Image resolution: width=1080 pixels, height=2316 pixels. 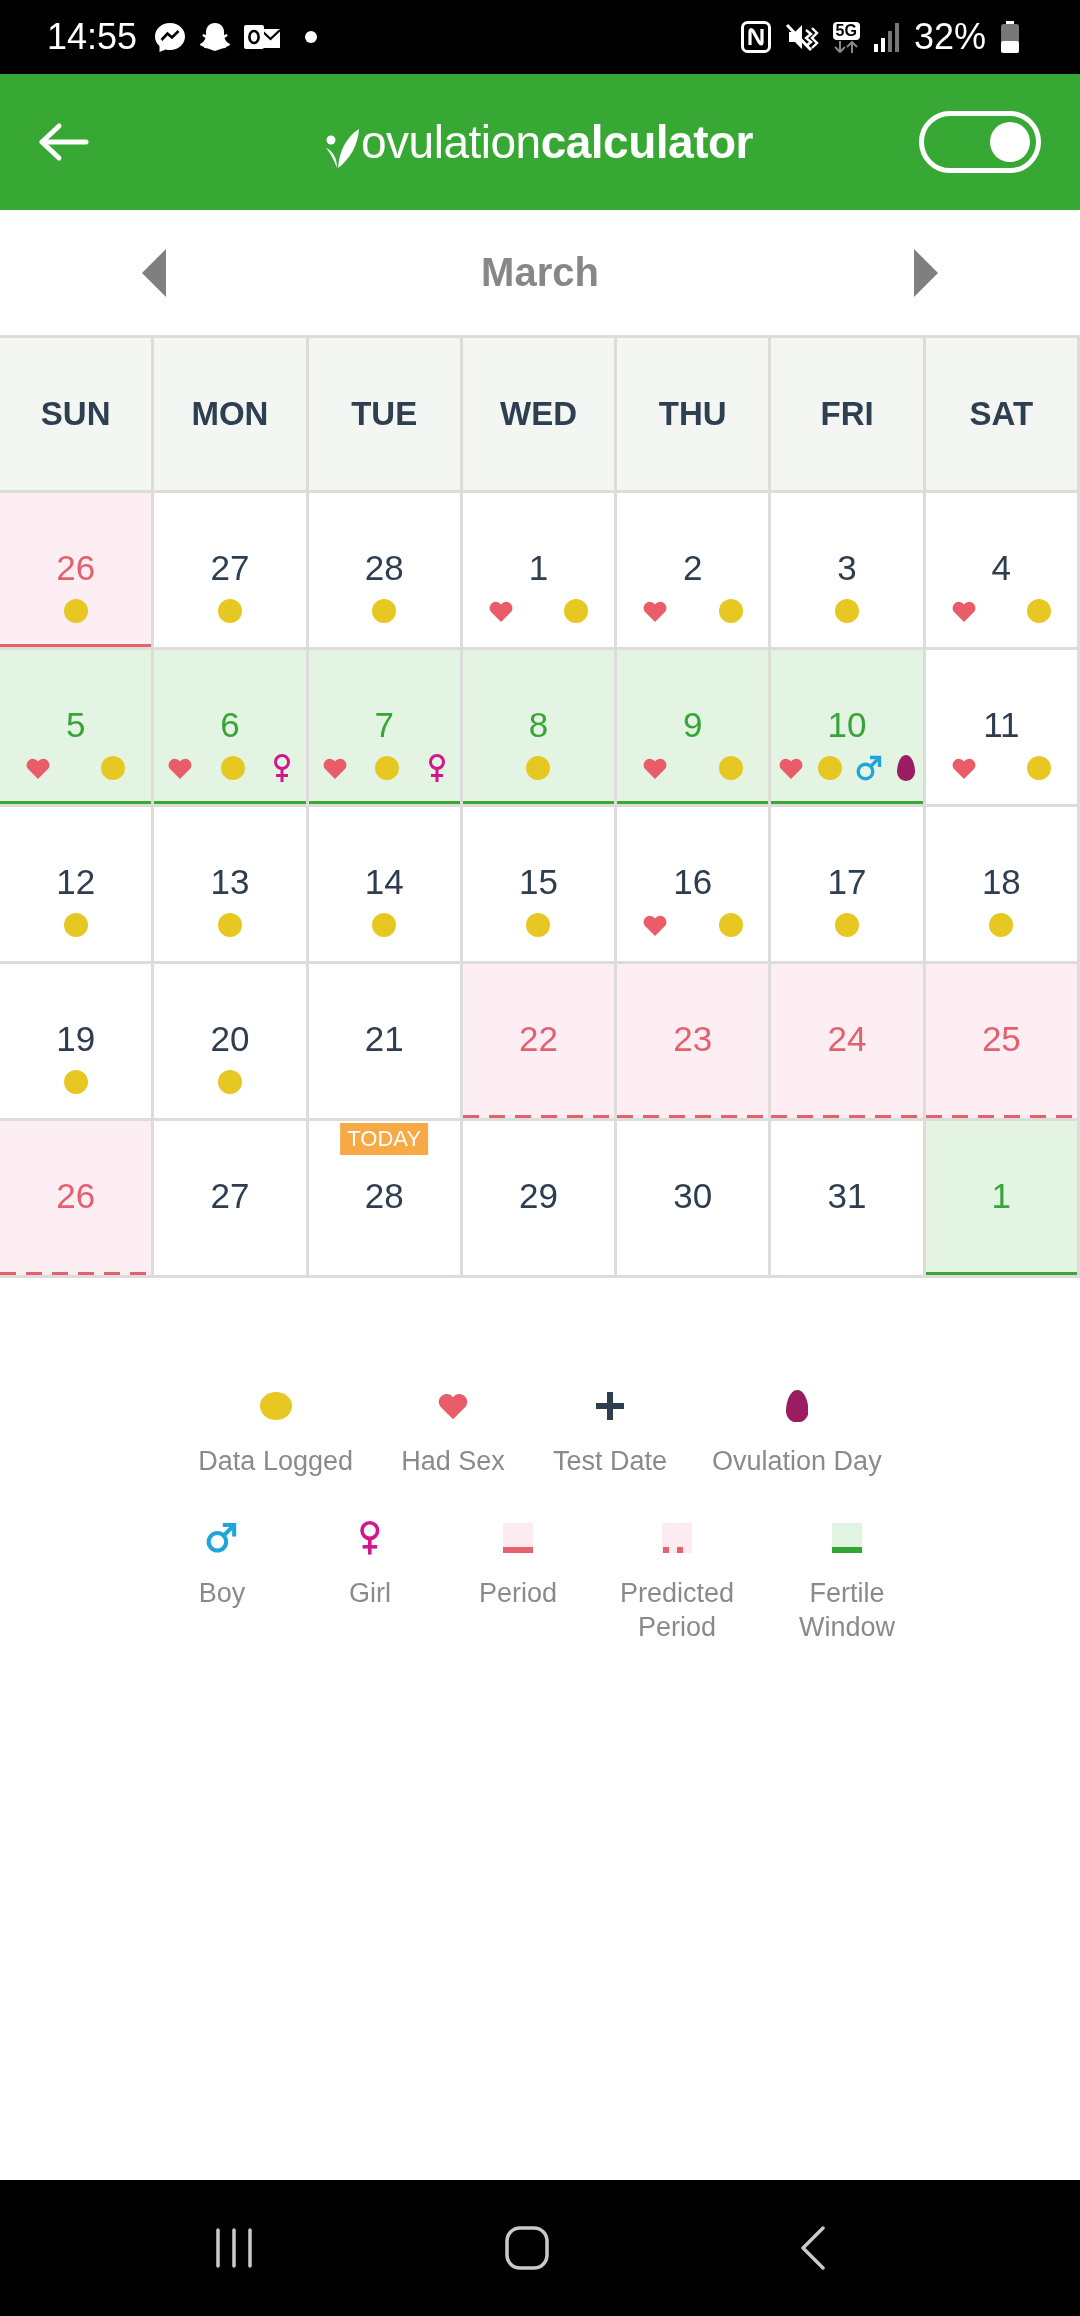 I want to click on day-number: 16, so click(x=693, y=882).